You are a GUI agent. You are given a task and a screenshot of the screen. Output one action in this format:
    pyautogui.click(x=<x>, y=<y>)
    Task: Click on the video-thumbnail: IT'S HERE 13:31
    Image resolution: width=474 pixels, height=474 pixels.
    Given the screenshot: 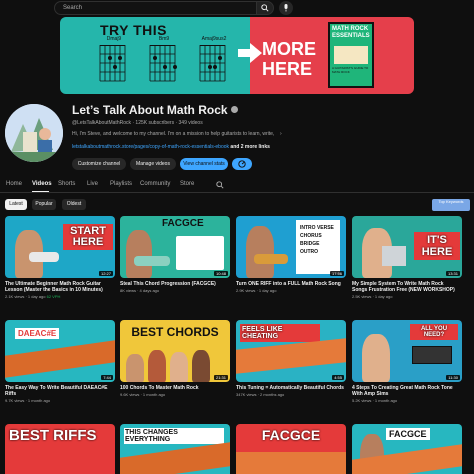 What is the action you would take?
    pyautogui.click(x=407, y=247)
    